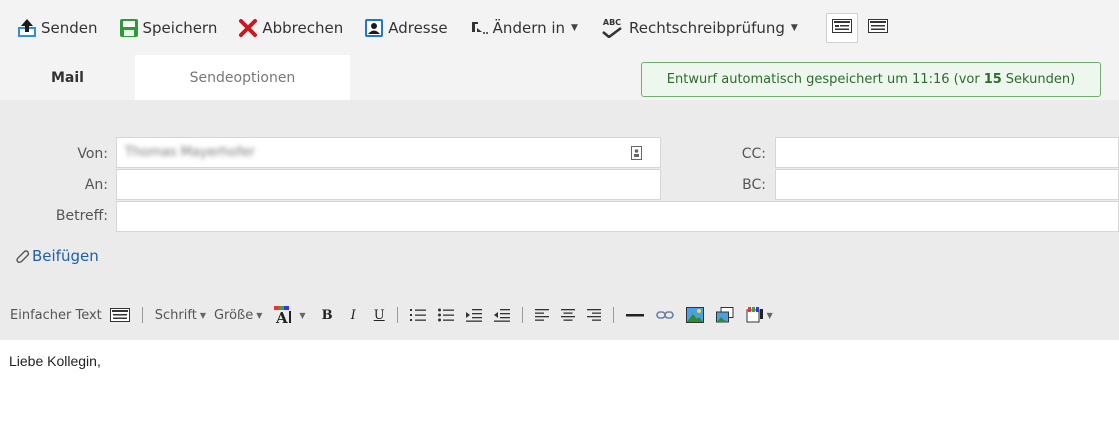 This screenshot has height=444, width=1119. What do you see at coordinates (706, 27) in the screenshot?
I see `spellcheck-label: Rechtschreibprüfung` at bounding box center [706, 27].